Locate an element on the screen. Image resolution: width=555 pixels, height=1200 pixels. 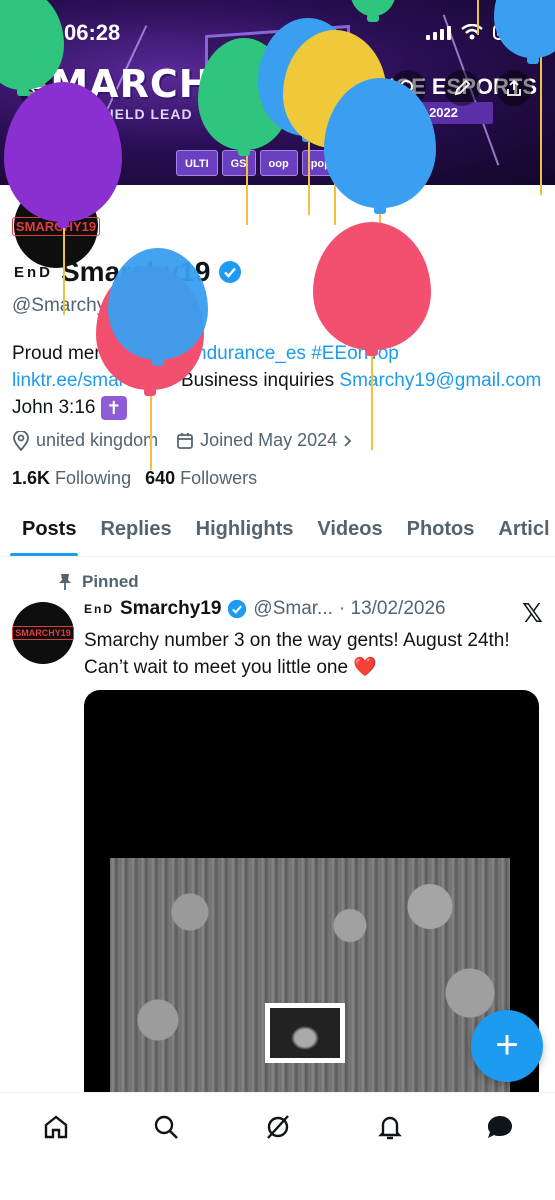
pinned-indicator: Pinned is located at coordinates (98, 582).